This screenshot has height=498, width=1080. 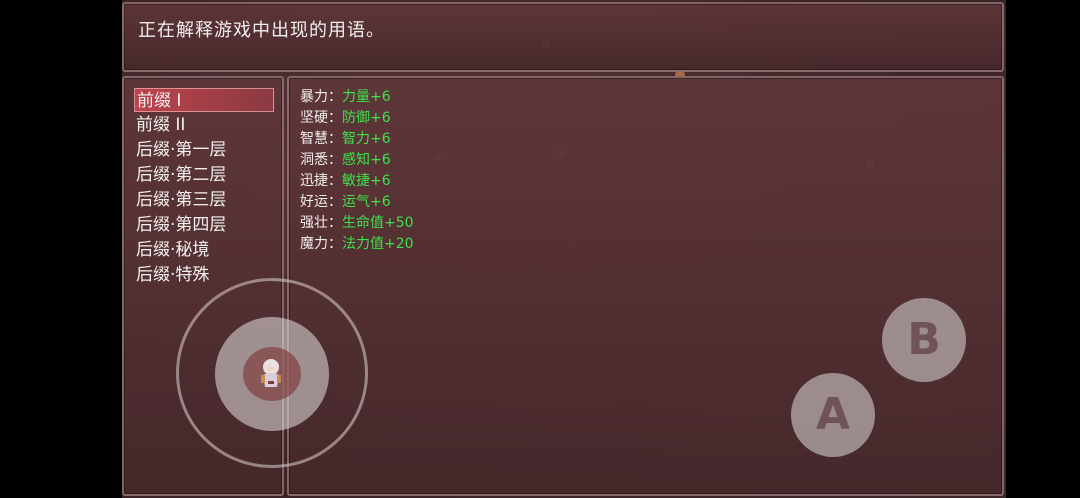 What do you see at coordinates (366, 97) in the screenshot?
I see `effect-value: 力量+6` at bounding box center [366, 97].